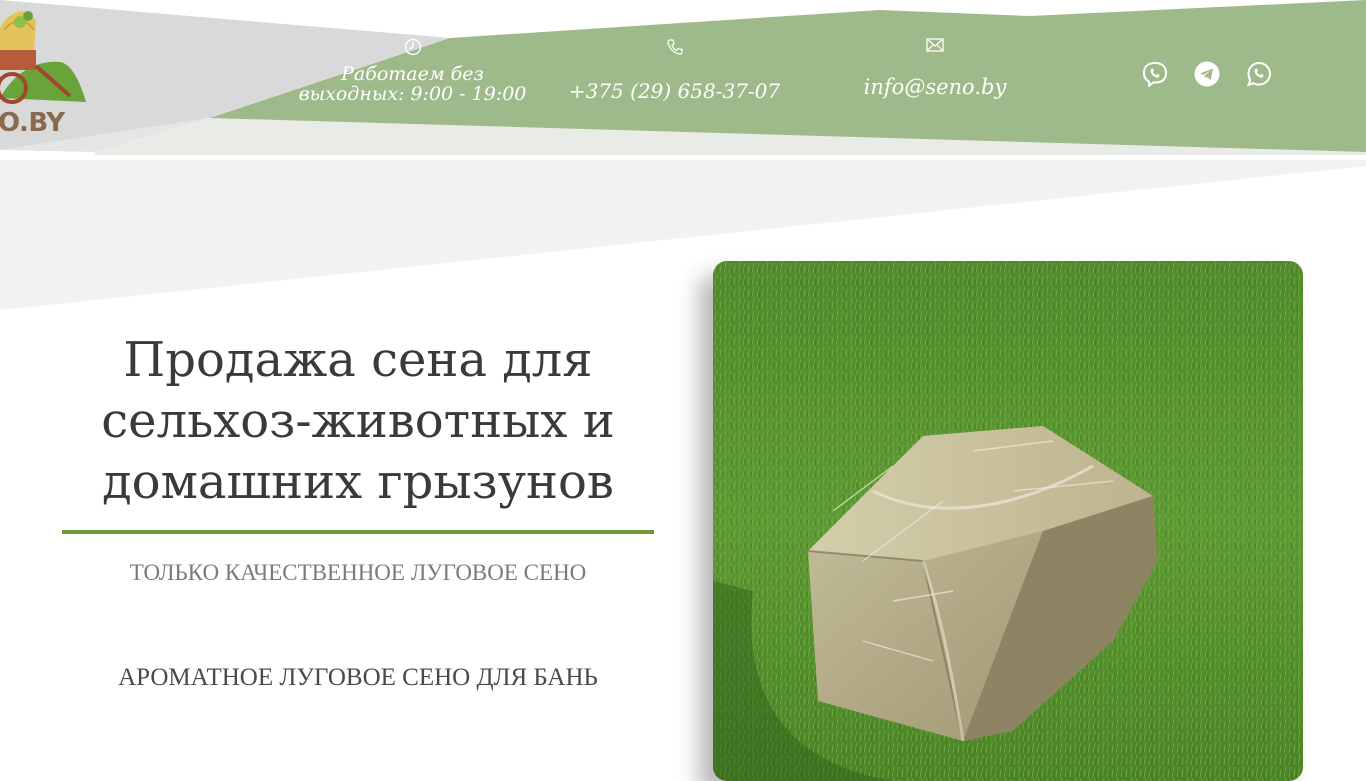  I want to click on whatsapp-icon, so click(1259, 74).